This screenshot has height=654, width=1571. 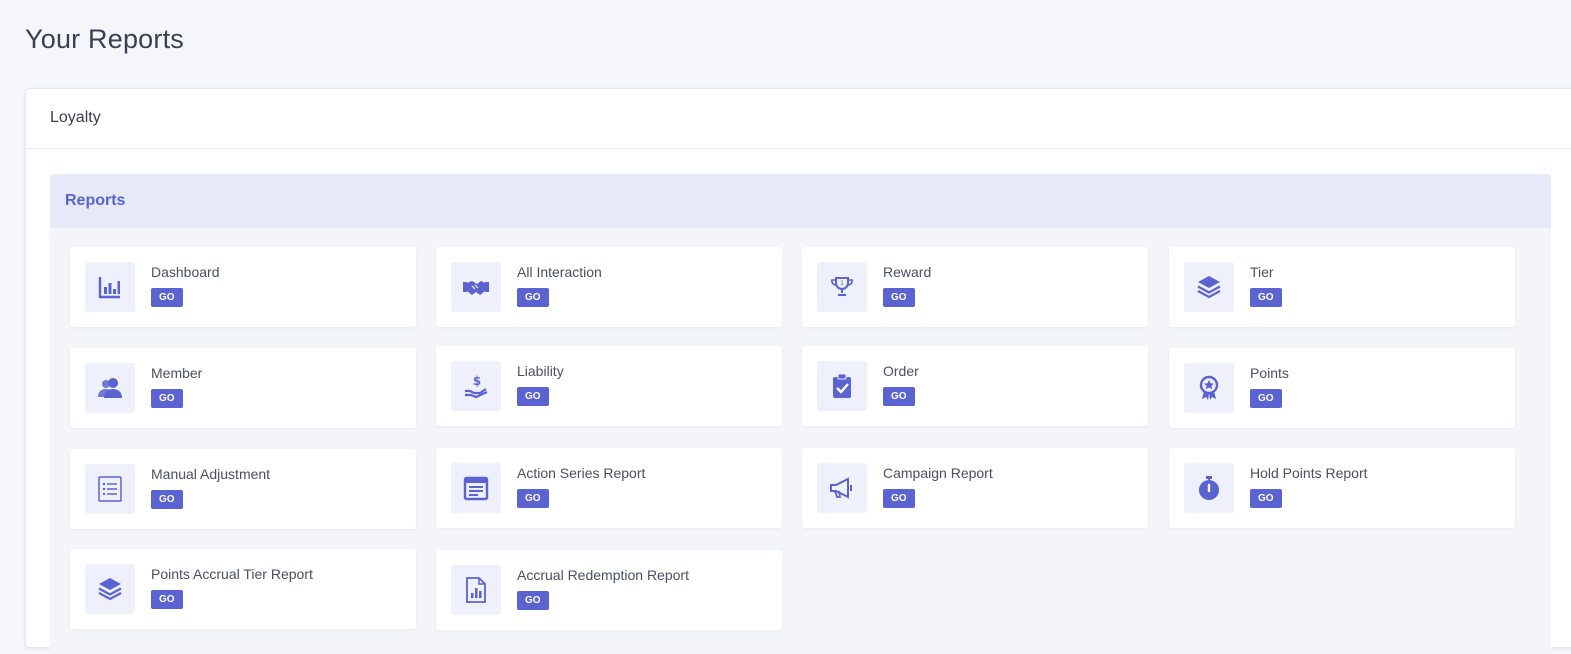 What do you see at coordinates (243, 287) in the screenshot?
I see `report-tile-dashboard: Dashboard GO` at bounding box center [243, 287].